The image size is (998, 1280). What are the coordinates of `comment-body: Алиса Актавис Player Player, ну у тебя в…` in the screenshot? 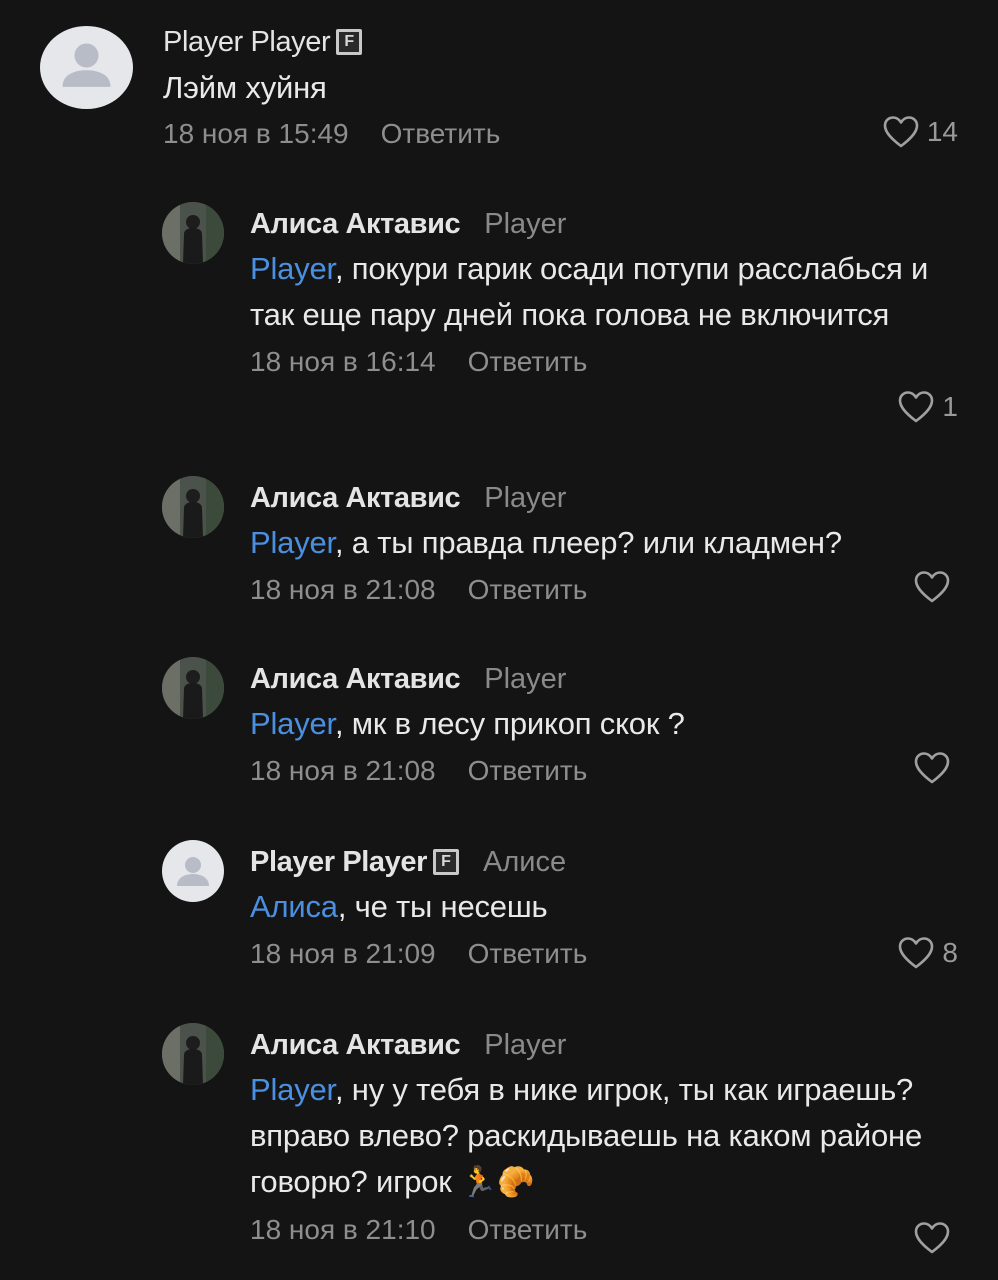 It's located at (604, 1138).